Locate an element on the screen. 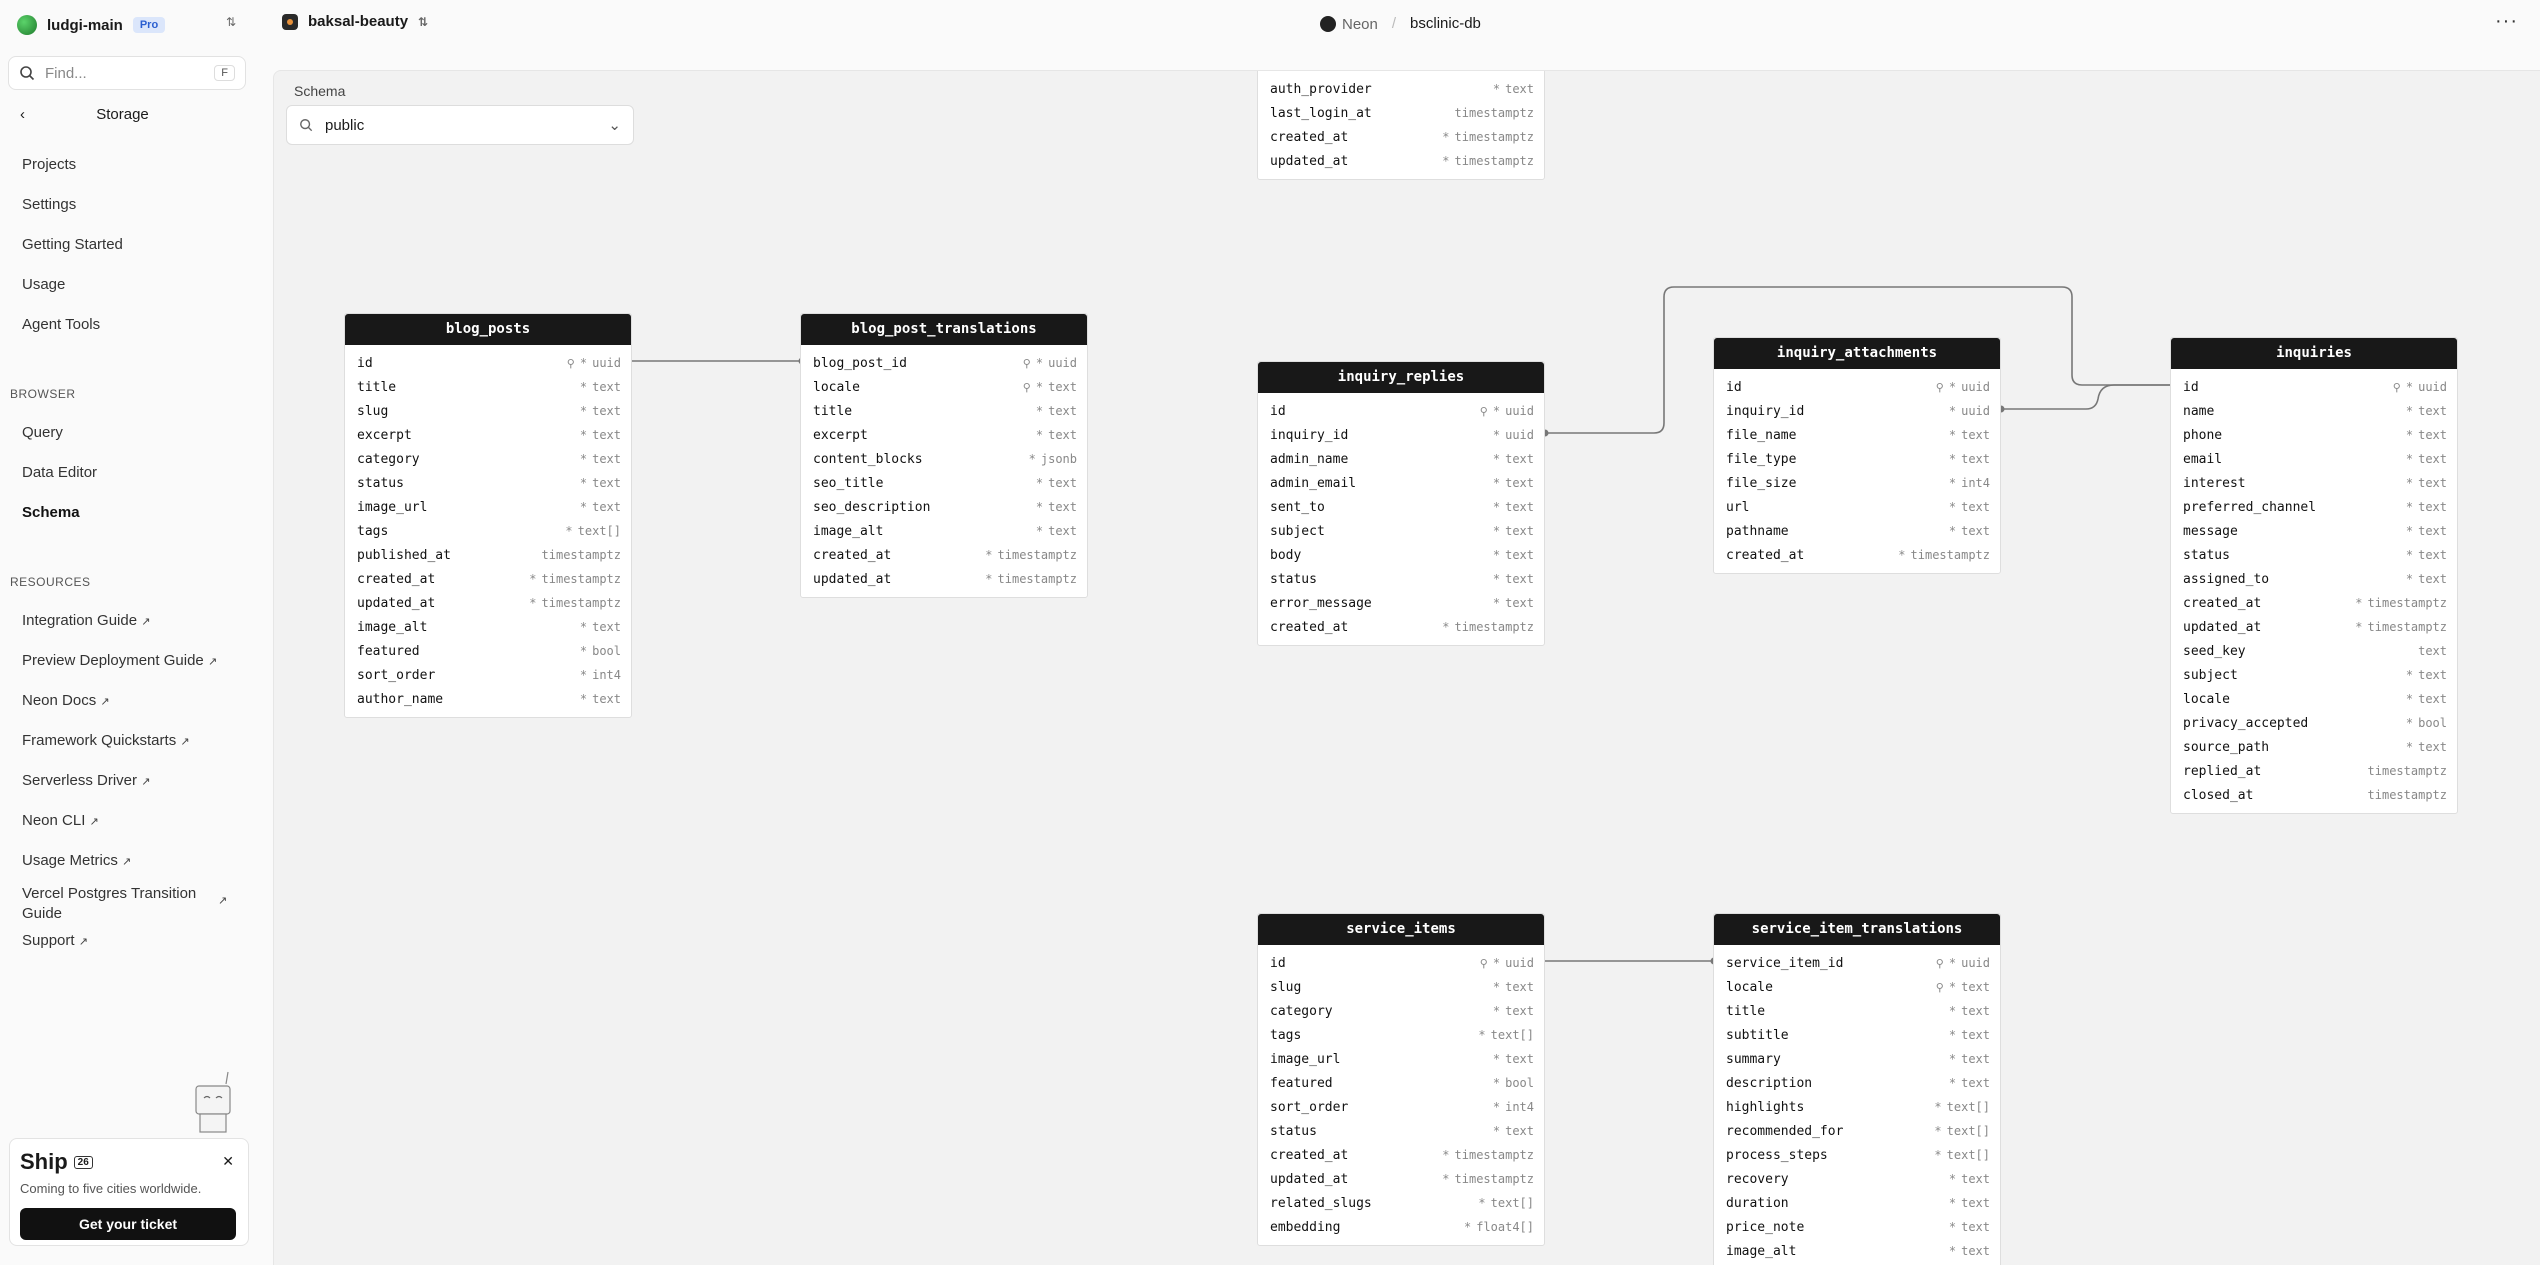 This screenshot has height=1265, width=2540. table-column-row: url * text is located at coordinates (1857, 507).